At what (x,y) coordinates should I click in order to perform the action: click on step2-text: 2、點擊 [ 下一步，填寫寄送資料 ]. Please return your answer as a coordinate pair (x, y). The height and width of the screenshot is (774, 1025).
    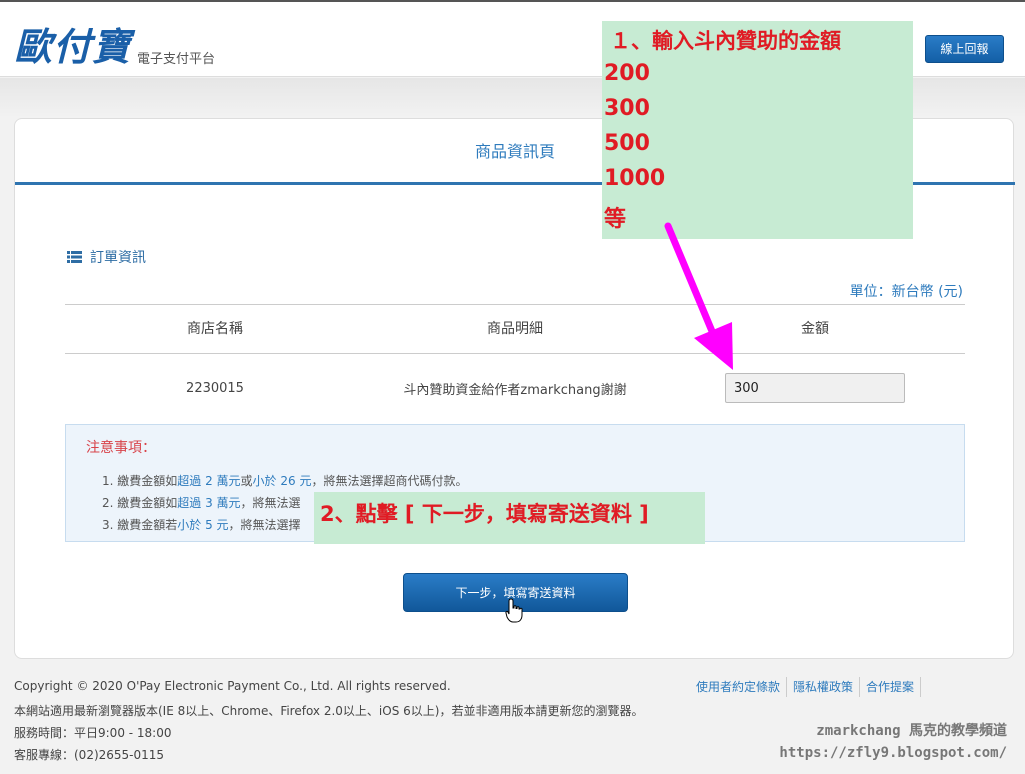
    Looking at the image, I should click on (484, 514).